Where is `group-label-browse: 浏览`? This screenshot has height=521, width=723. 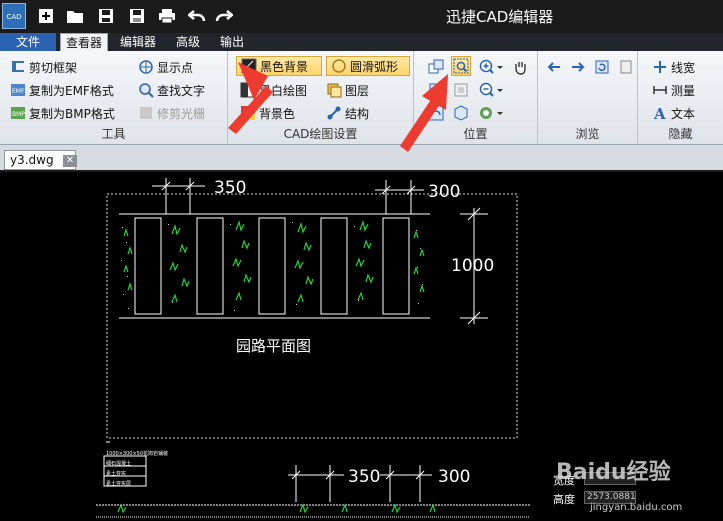 group-label-browse: 浏览 is located at coordinates (587, 134).